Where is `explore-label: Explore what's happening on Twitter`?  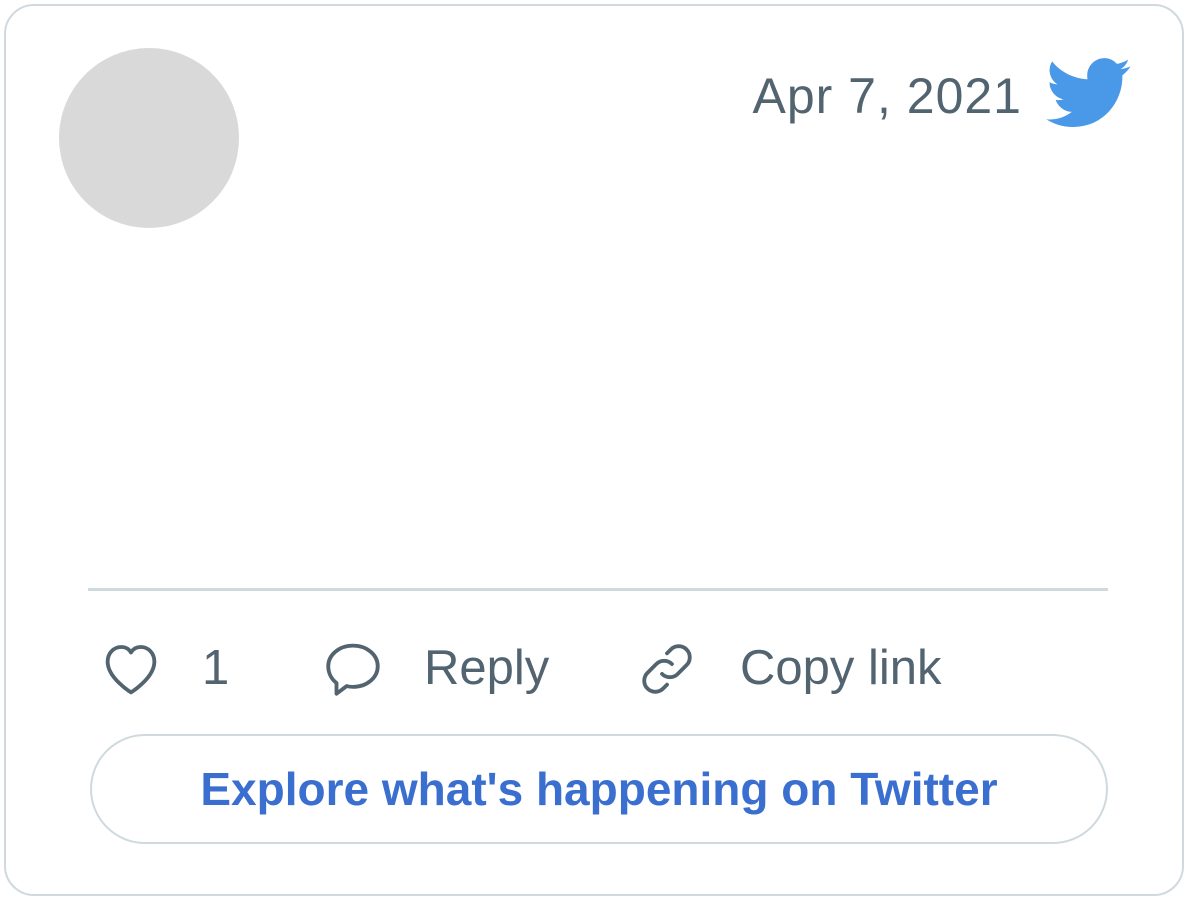 explore-label: Explore what's happening on Twitter is located at coordinates (599, 789).